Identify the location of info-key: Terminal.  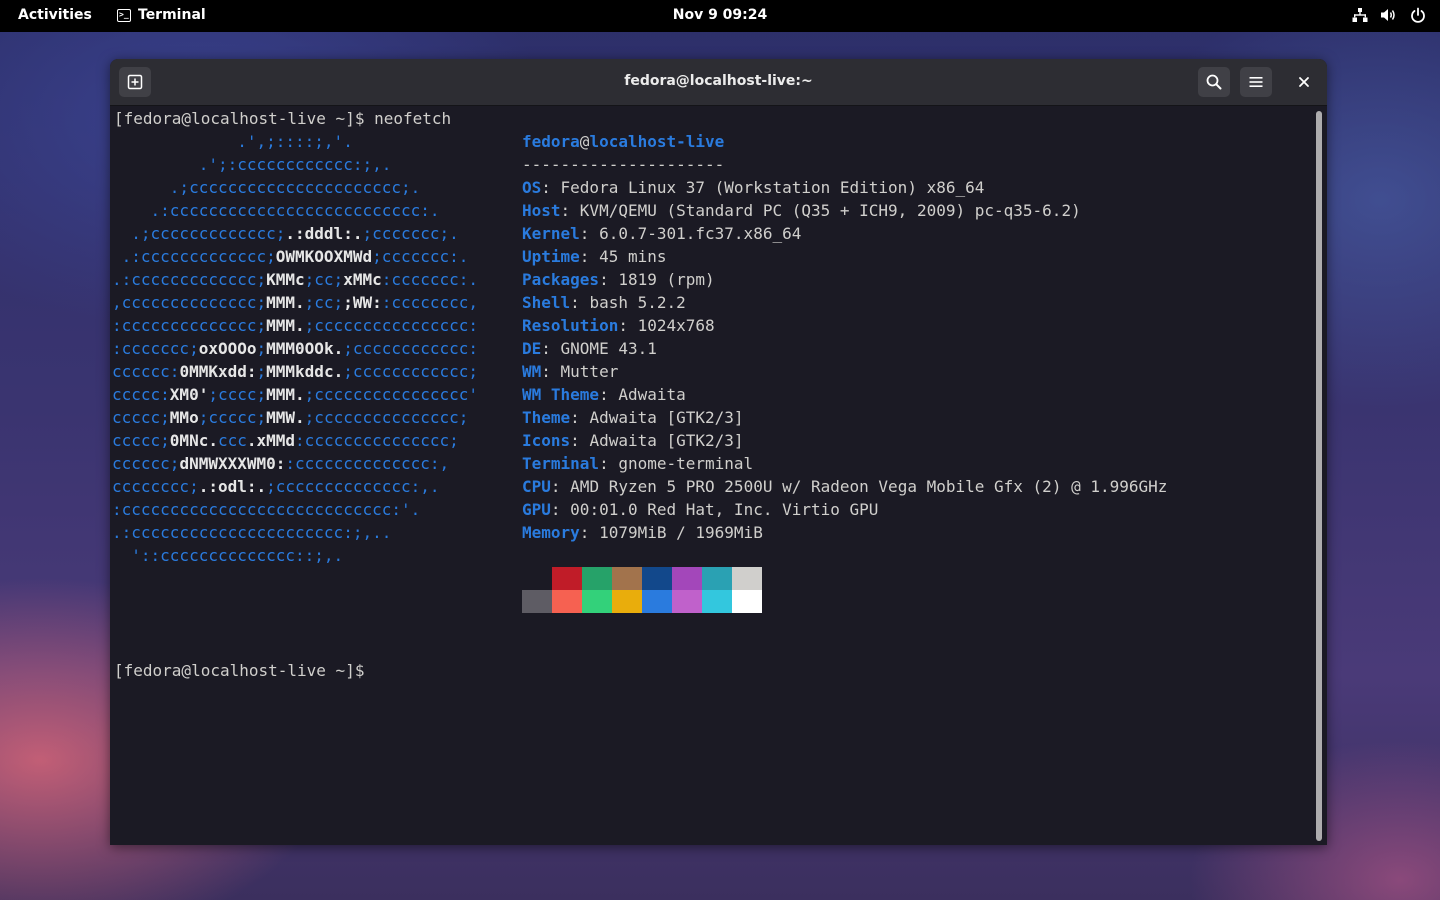
(561, 463).